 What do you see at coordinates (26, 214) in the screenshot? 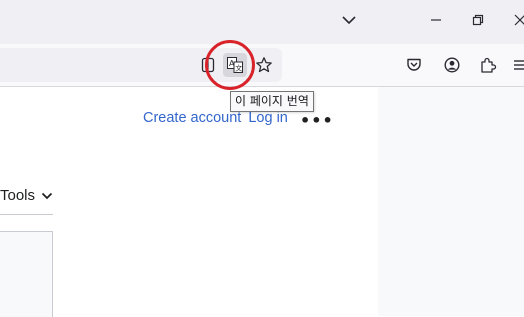
I see `divider` at bounding box center [26, 214].